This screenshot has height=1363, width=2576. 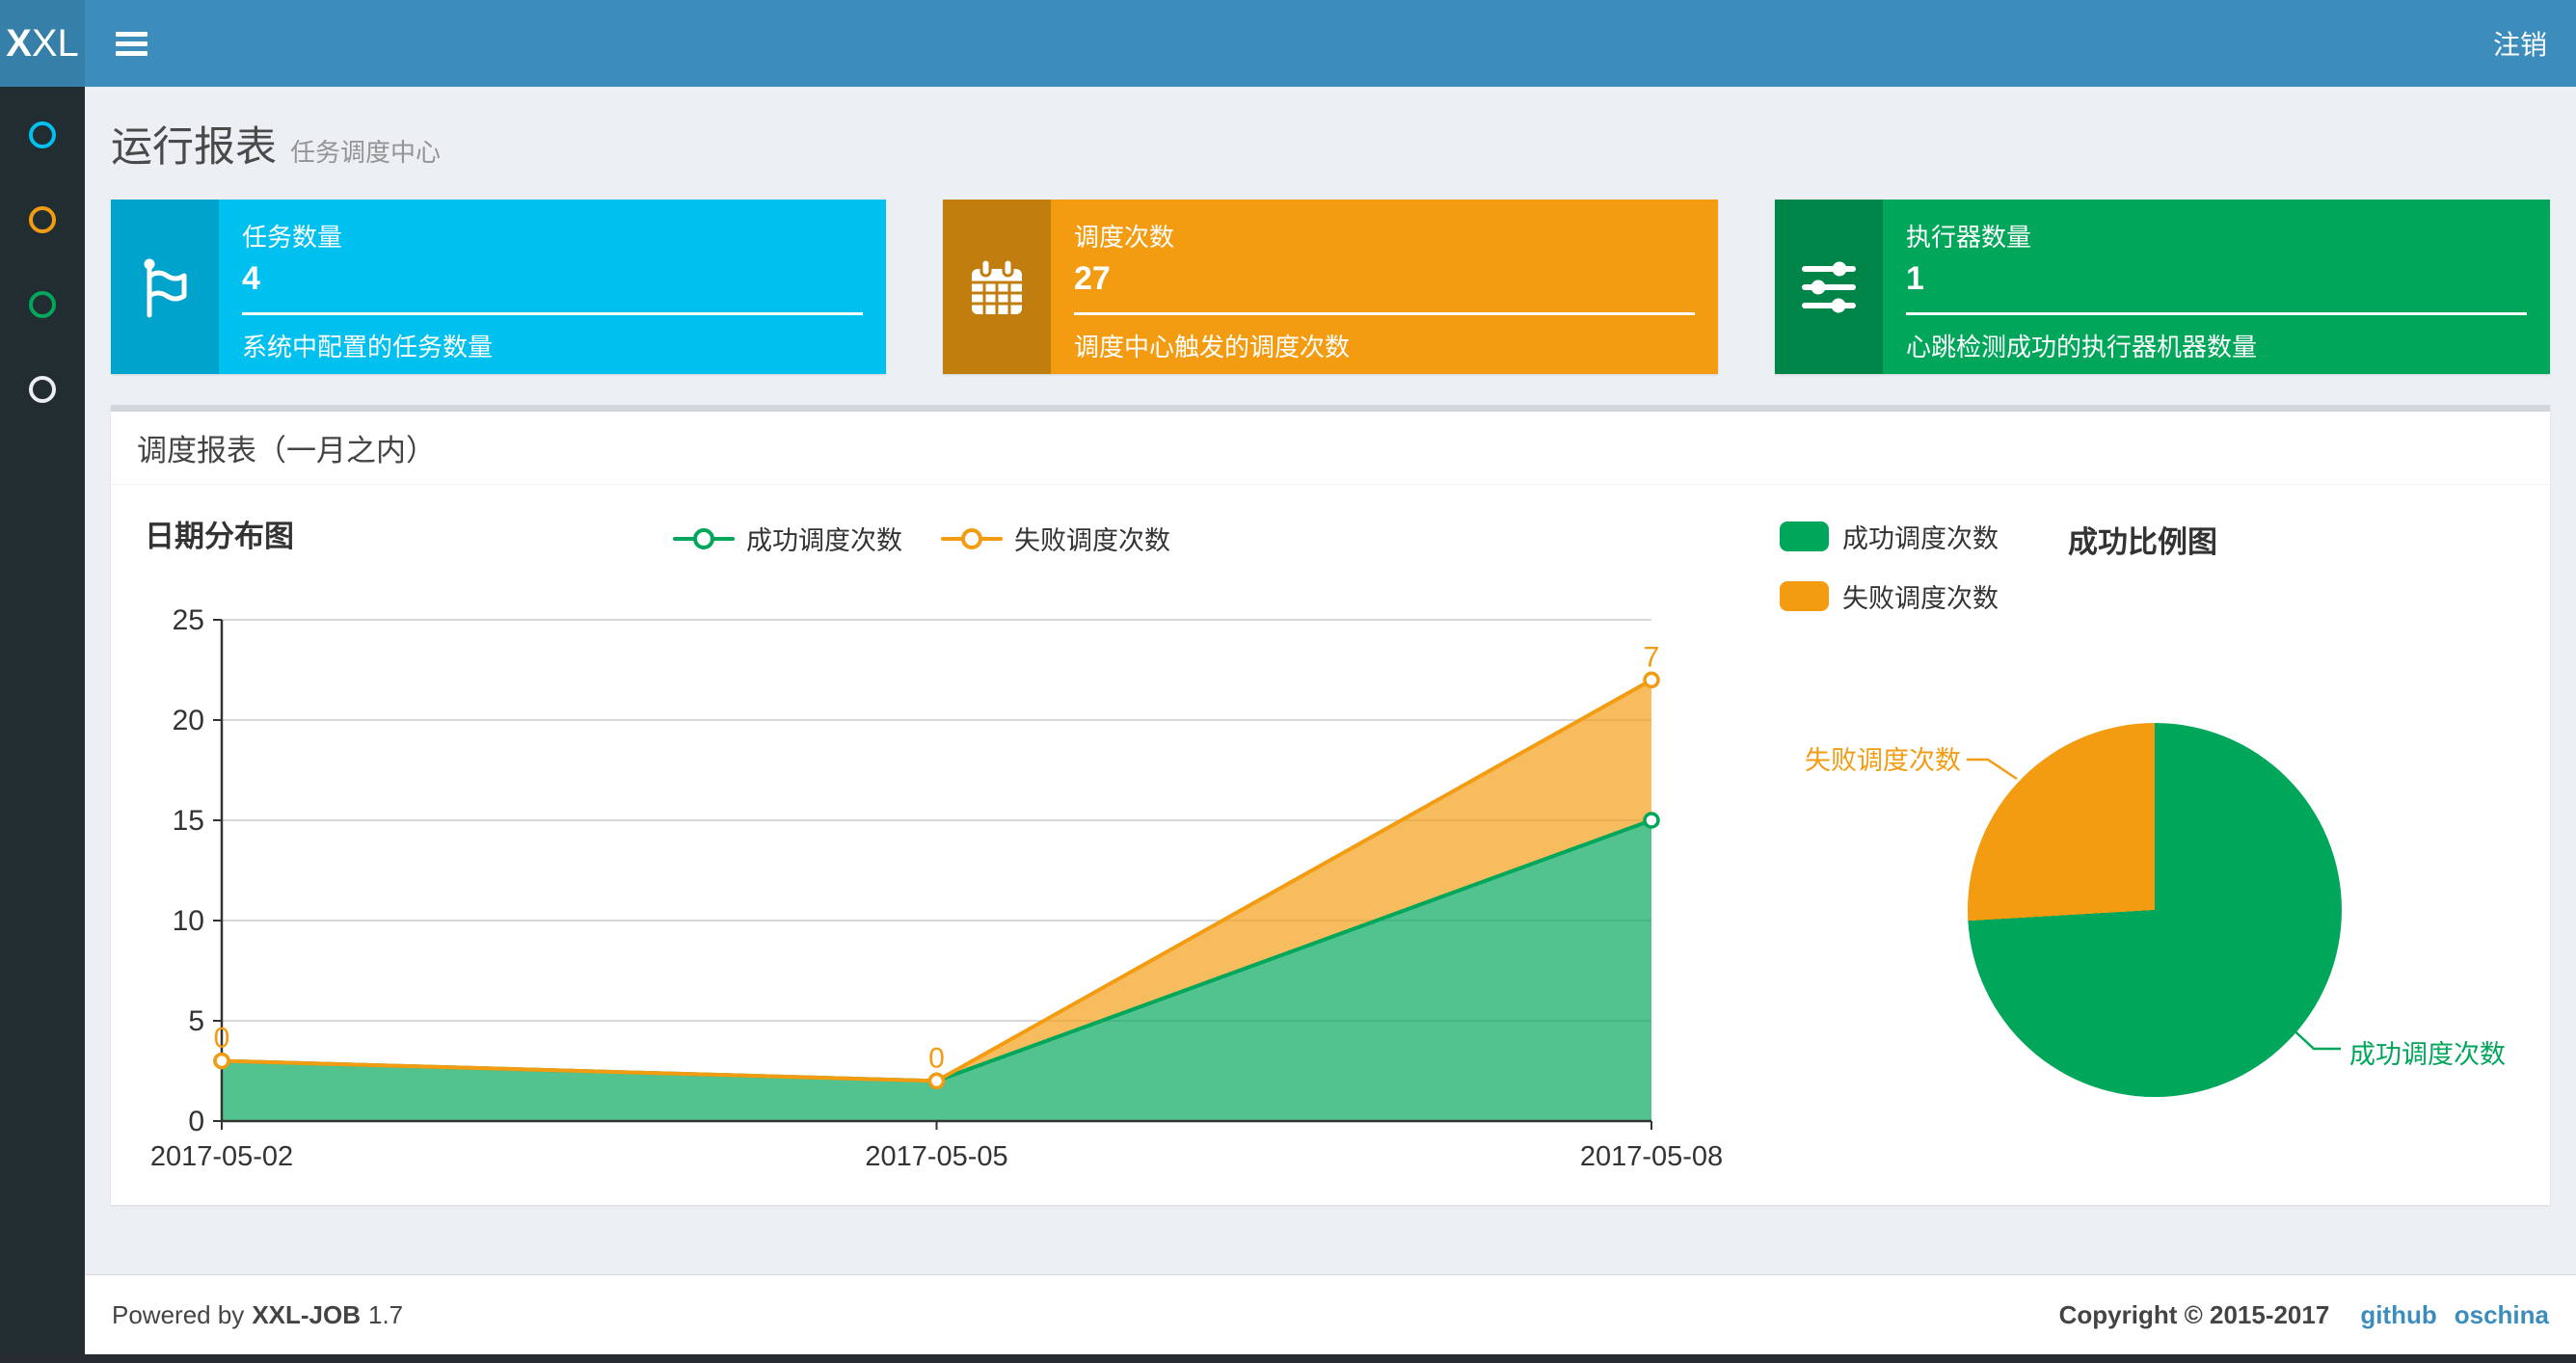 I want to click on content-header: 运行报表 任务调度中心, so click(x=276, y=144).